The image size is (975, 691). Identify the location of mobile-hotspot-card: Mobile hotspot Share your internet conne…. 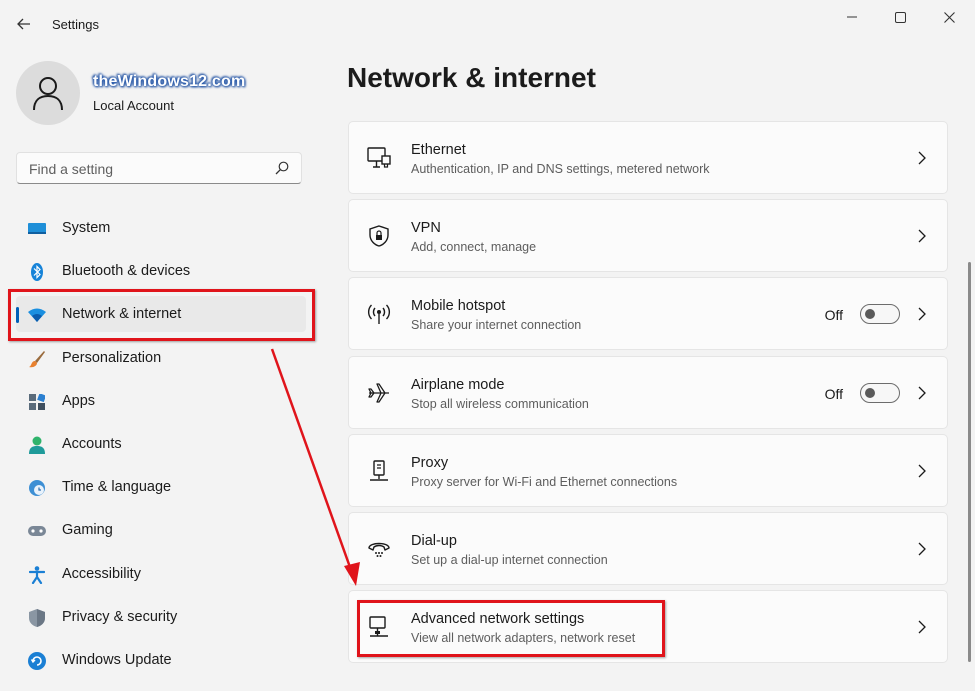
(648, 313).